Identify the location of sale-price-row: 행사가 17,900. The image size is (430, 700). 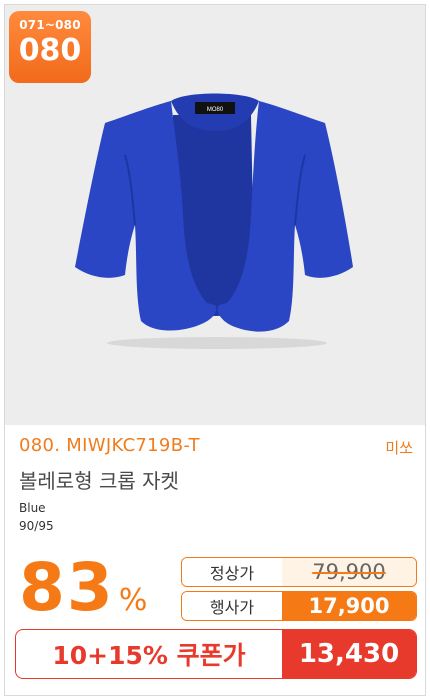
(299, 606).